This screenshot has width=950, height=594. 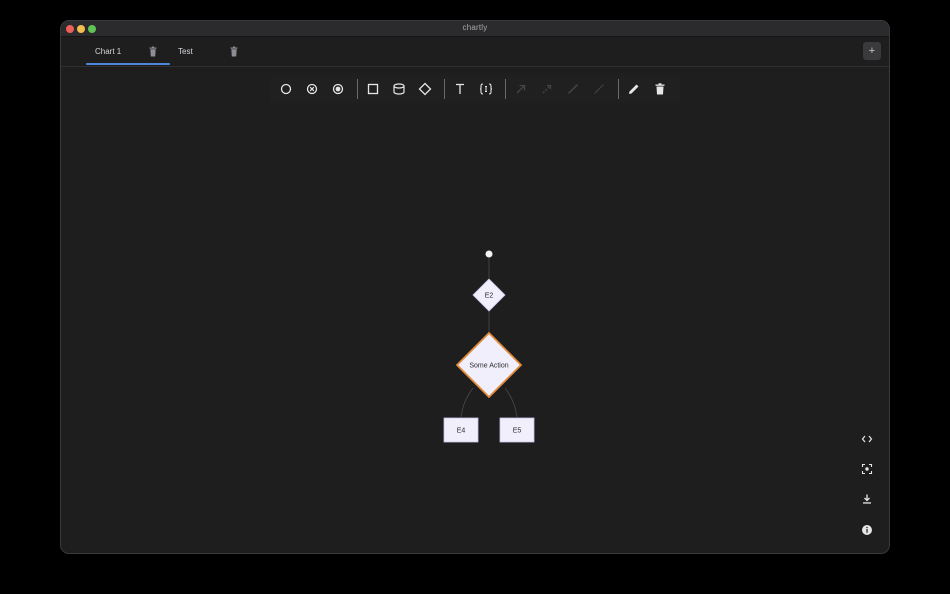 I want to click on tab-label: Chart 1, so click(x=108, y=51).